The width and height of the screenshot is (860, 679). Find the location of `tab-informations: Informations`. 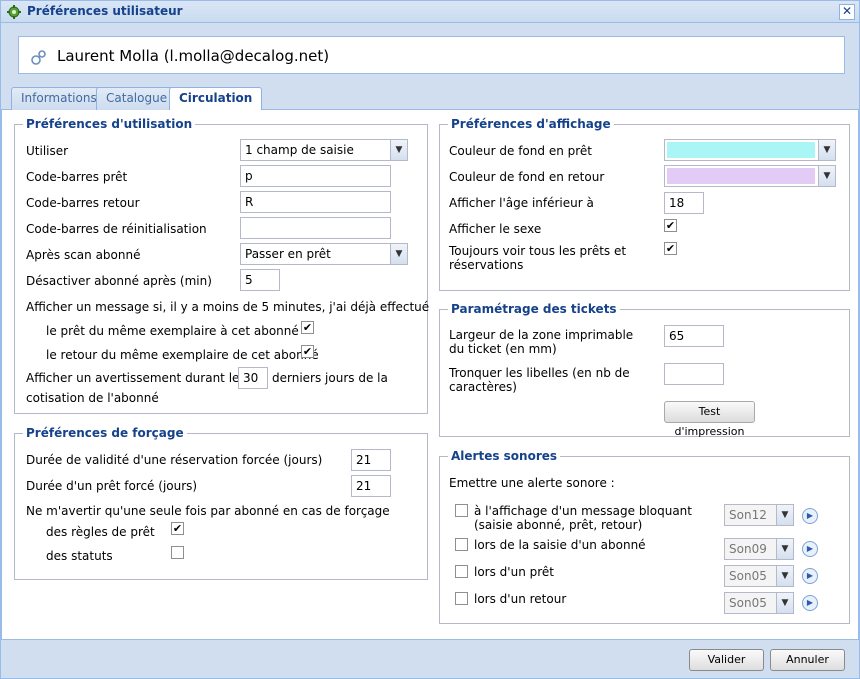

tab-informations: Informations is located at coordinates (59, 98).